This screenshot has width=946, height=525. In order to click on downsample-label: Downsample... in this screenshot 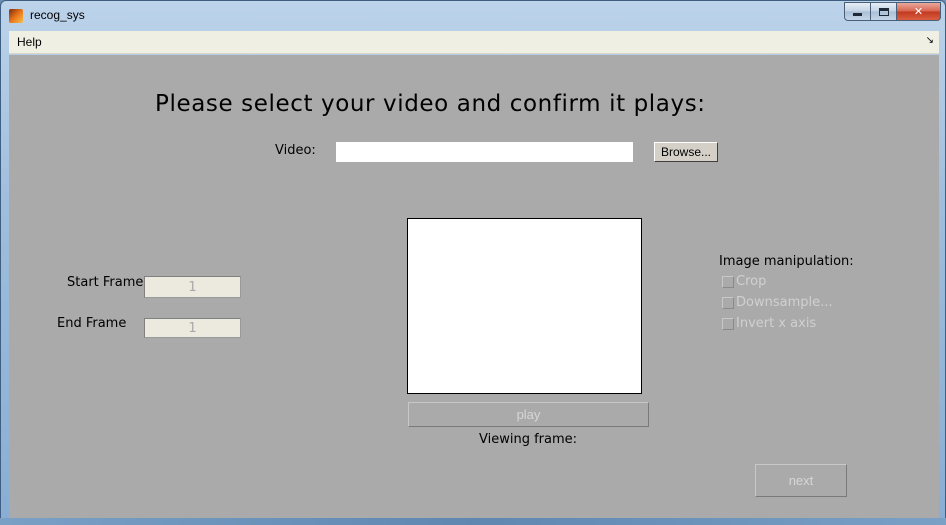, I will do `click(784, 302)`.